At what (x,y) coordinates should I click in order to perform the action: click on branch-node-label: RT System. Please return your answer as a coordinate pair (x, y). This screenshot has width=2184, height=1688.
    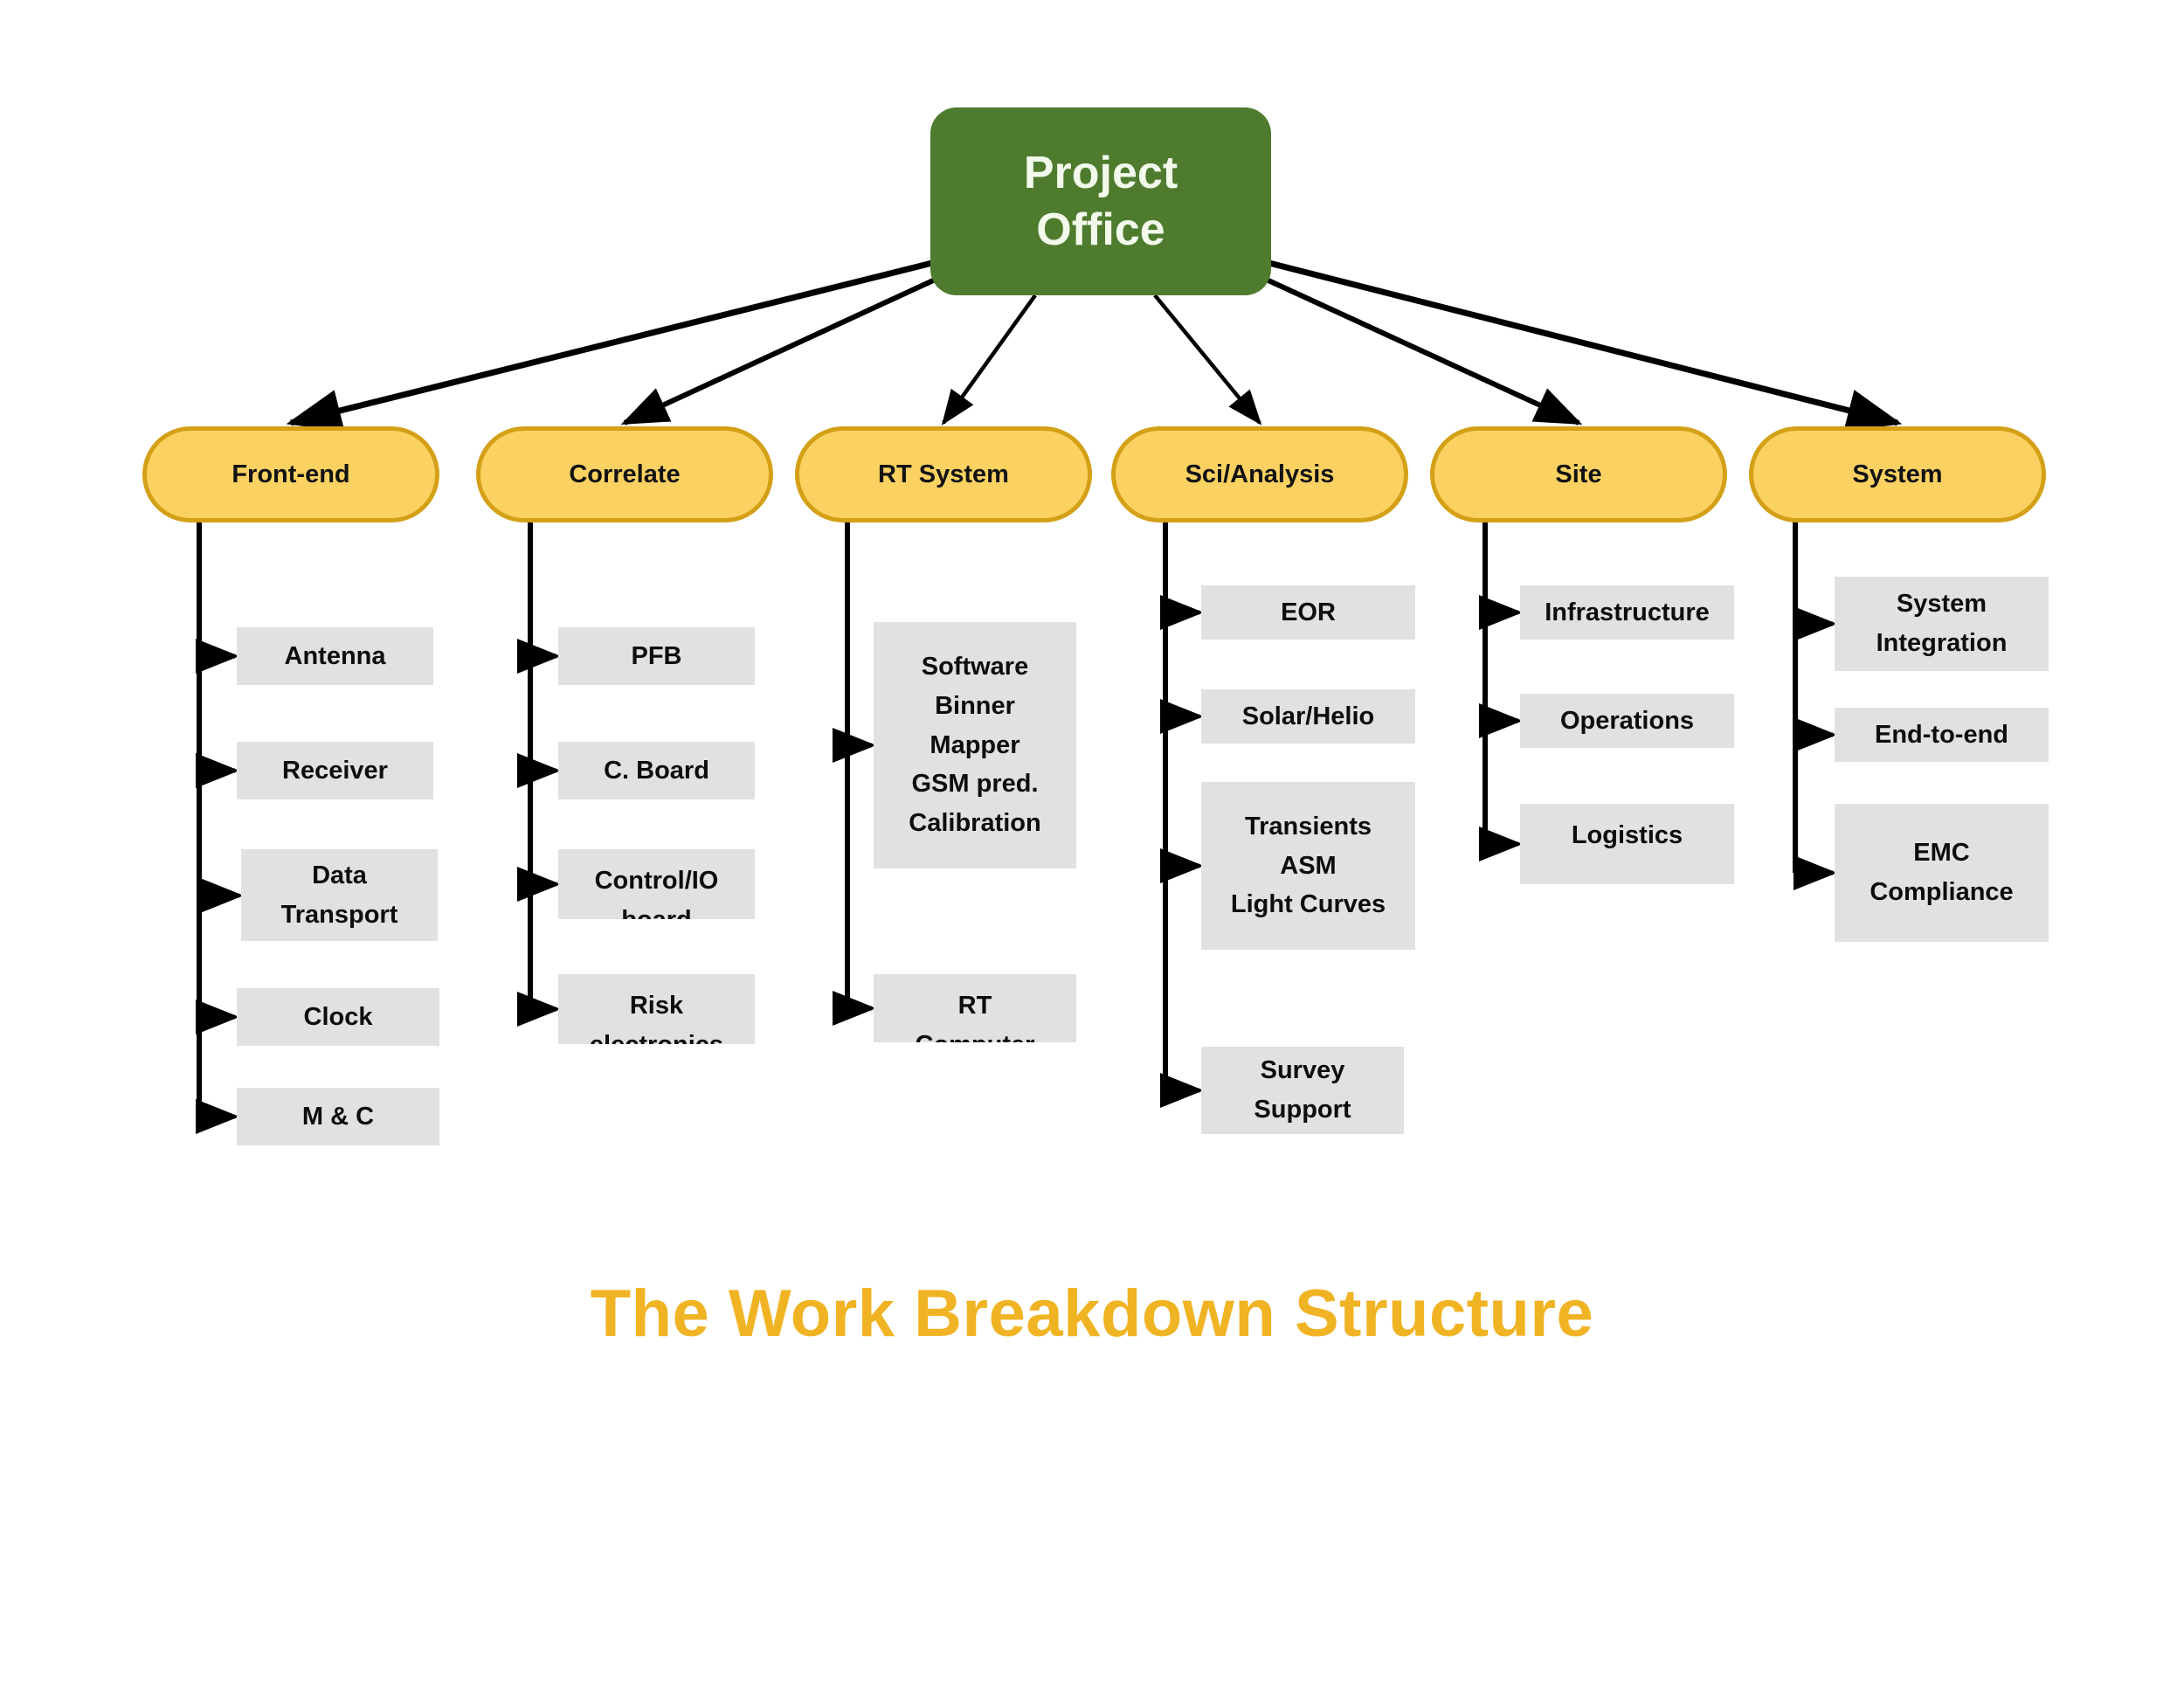
    Looking at the image, I should click on (944, 474).